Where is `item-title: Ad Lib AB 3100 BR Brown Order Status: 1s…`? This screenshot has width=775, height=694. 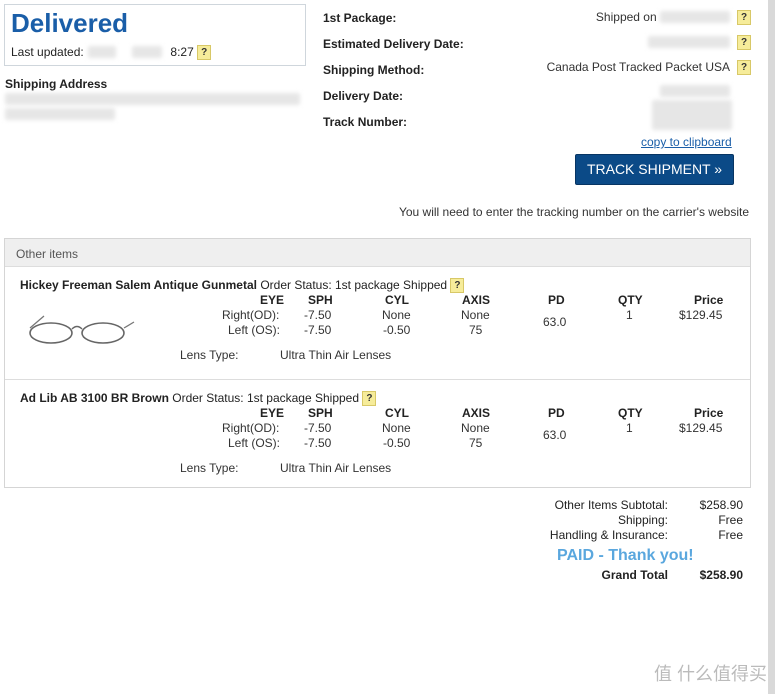 item-title: Ad Lib AB 3100 BR Brown Order Status: 1s… is located at coordinates (198, 399).